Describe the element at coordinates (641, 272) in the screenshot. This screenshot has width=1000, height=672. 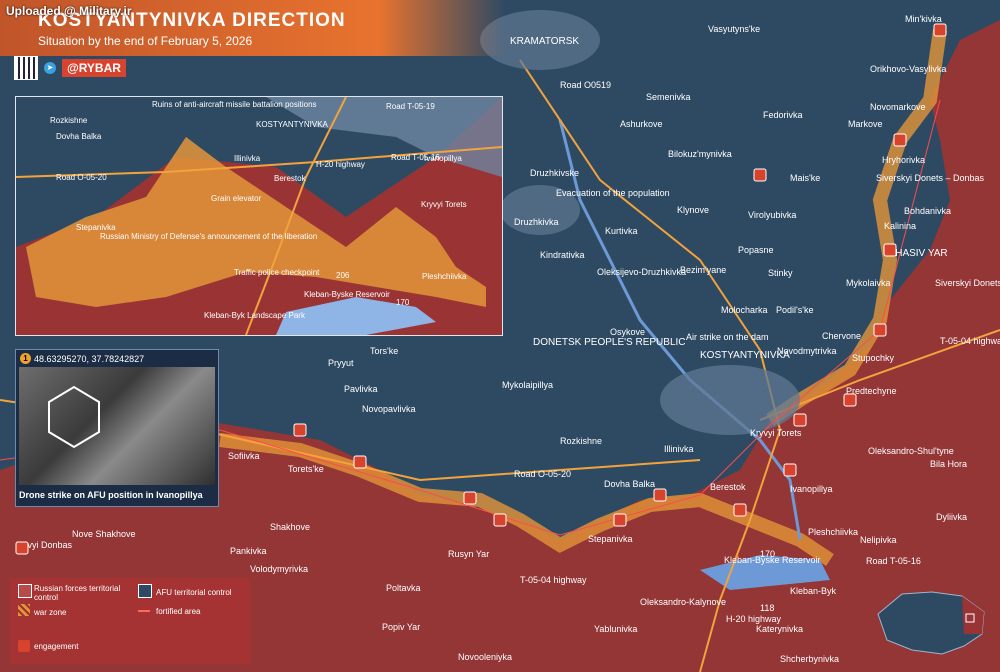
I see `map-label: Oleksijevo-Druzhkivka` at that location.